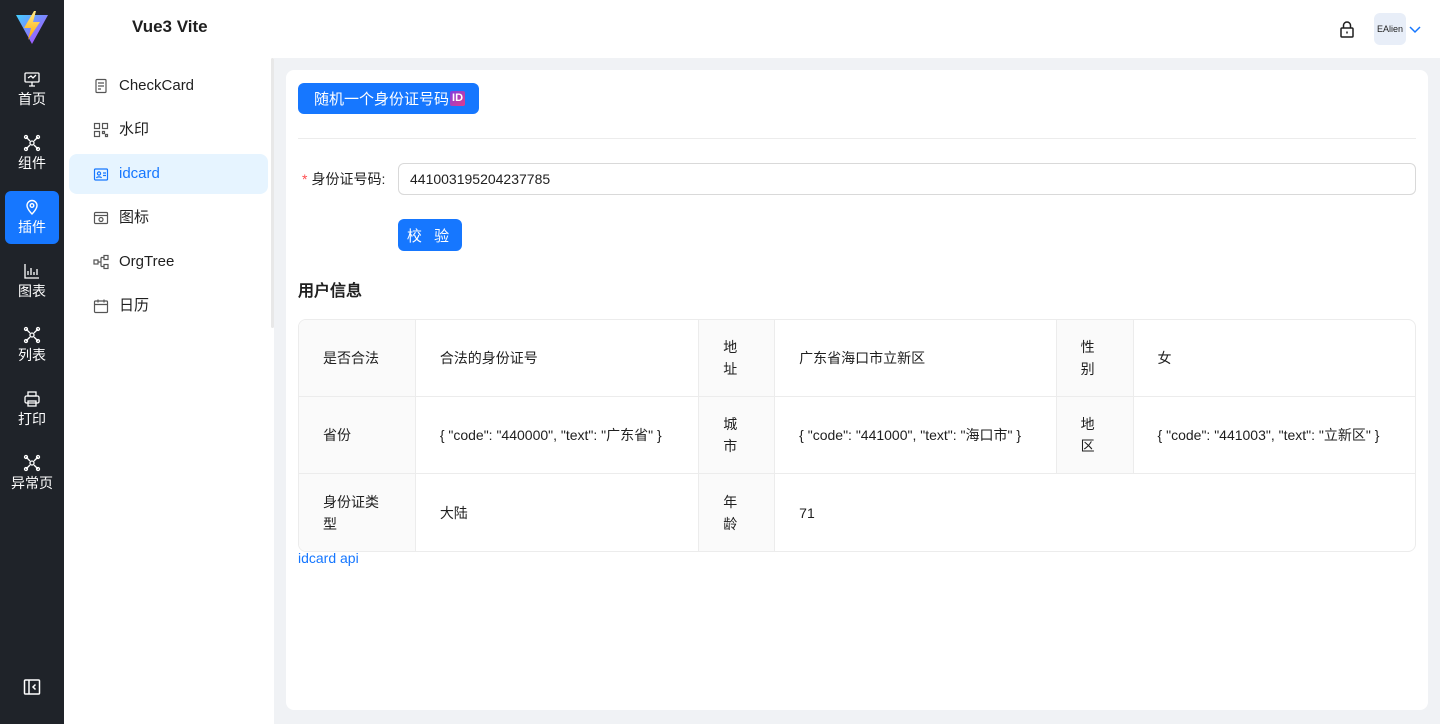 Image resolution: width=1440 pixels, height=724 pixels. What do you see at coordinates (357, 435) in the screenshot?
I see `info-key: 省份` at bounding box center [357, 435].